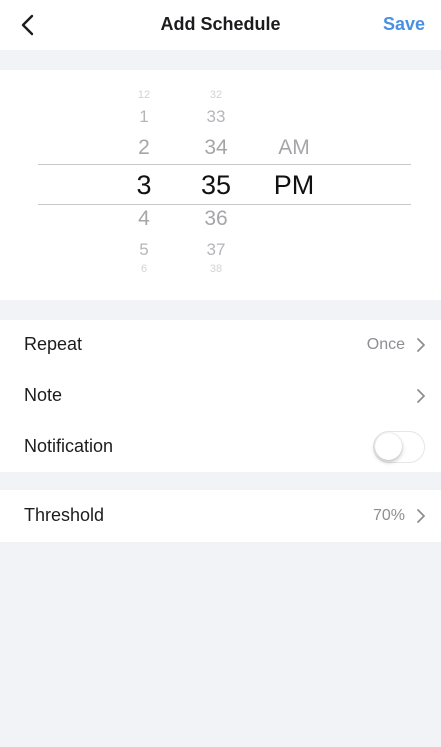 The height and width of the screenshot is (747, 441). What do you see at coordinates (216, 117) in the screenshot?
I see `minute-option: 33` at bounding box center [216, 117].